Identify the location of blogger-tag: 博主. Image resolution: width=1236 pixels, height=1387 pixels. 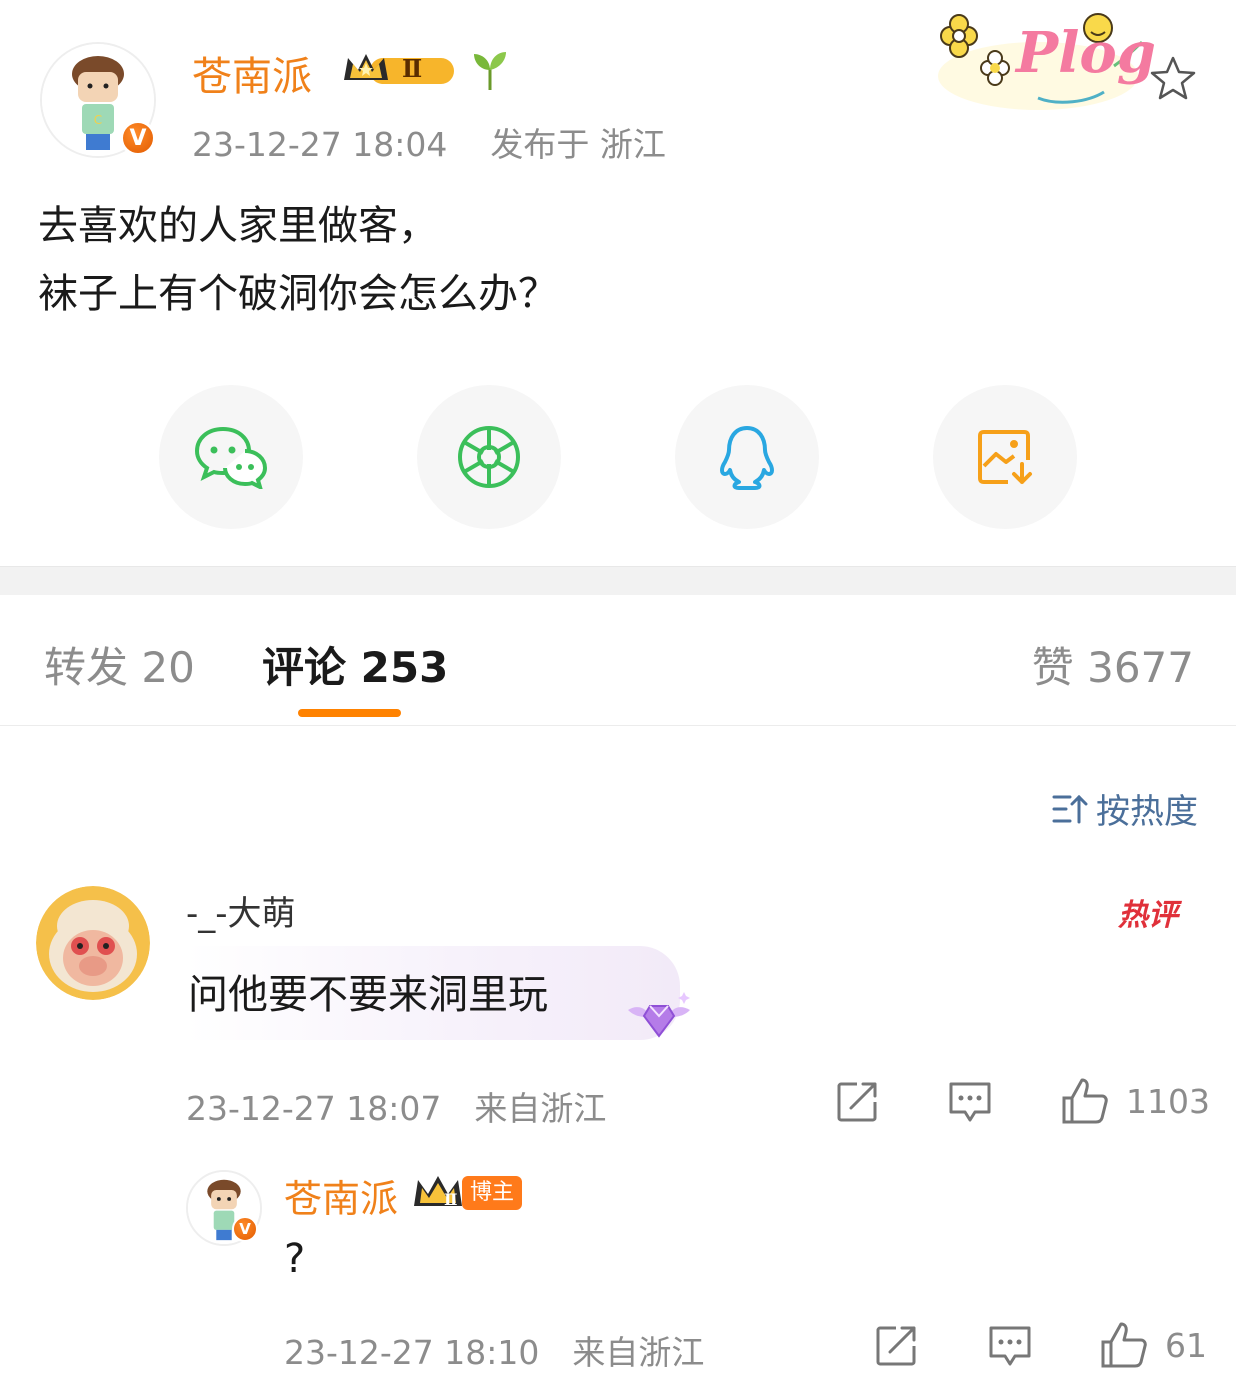
(492, 1193).